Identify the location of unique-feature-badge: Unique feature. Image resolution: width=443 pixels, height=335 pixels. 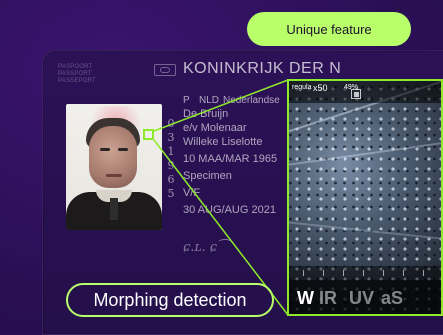
(329, 29).